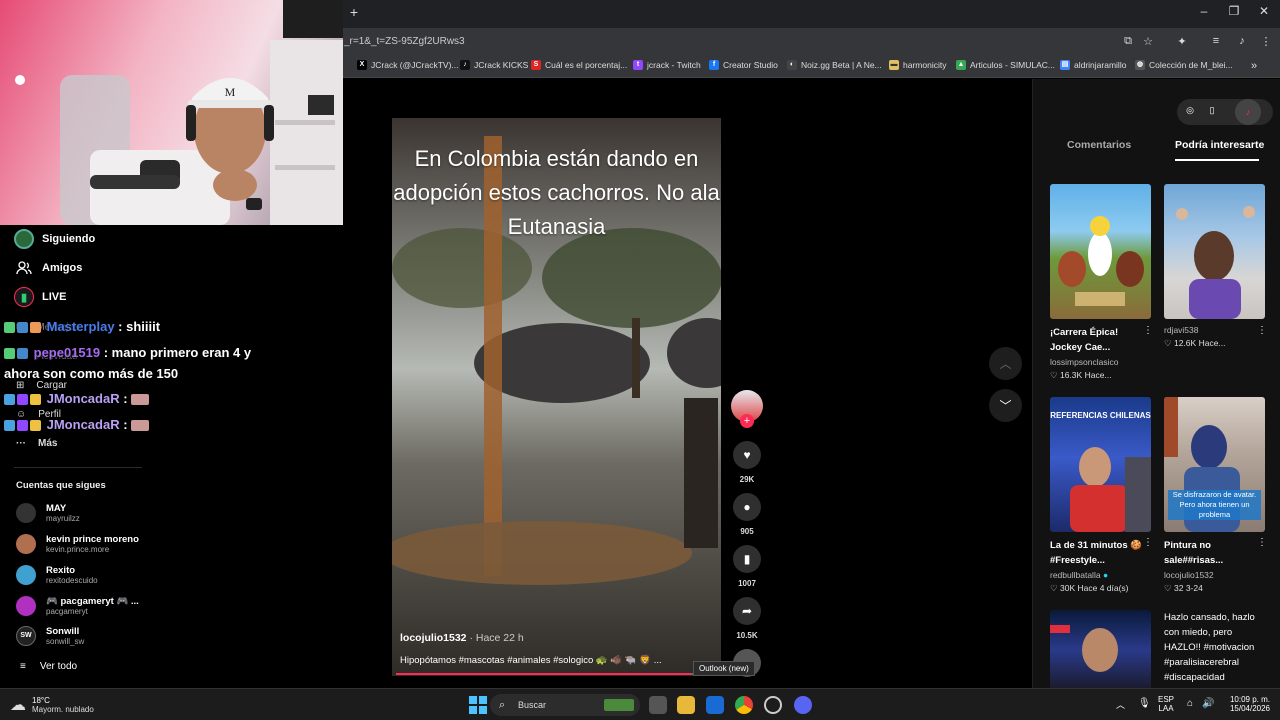 The width and height of the screenshot is (1280, 720). Describe the element at coordinates (465, 65) in the screenshot. I see `tiktok-icon: ♪` at that location.